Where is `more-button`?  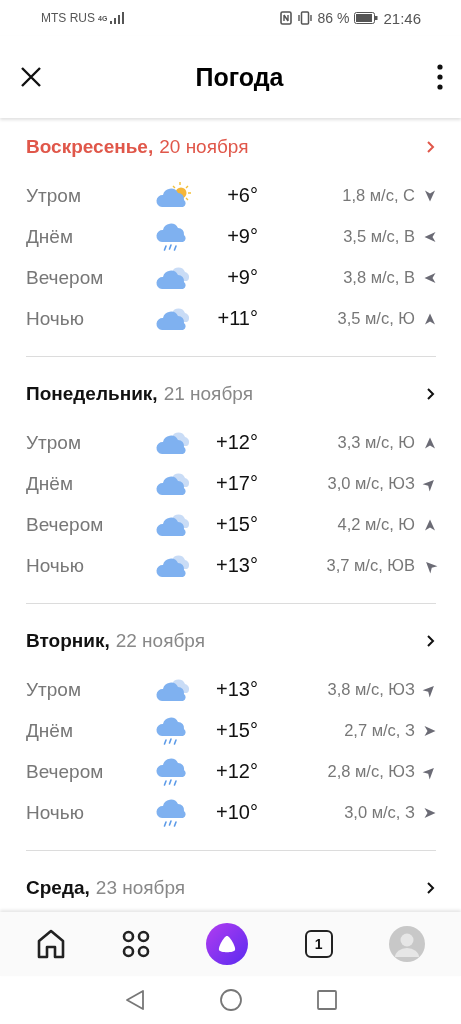 more-button is located at coordinates (440, 77).